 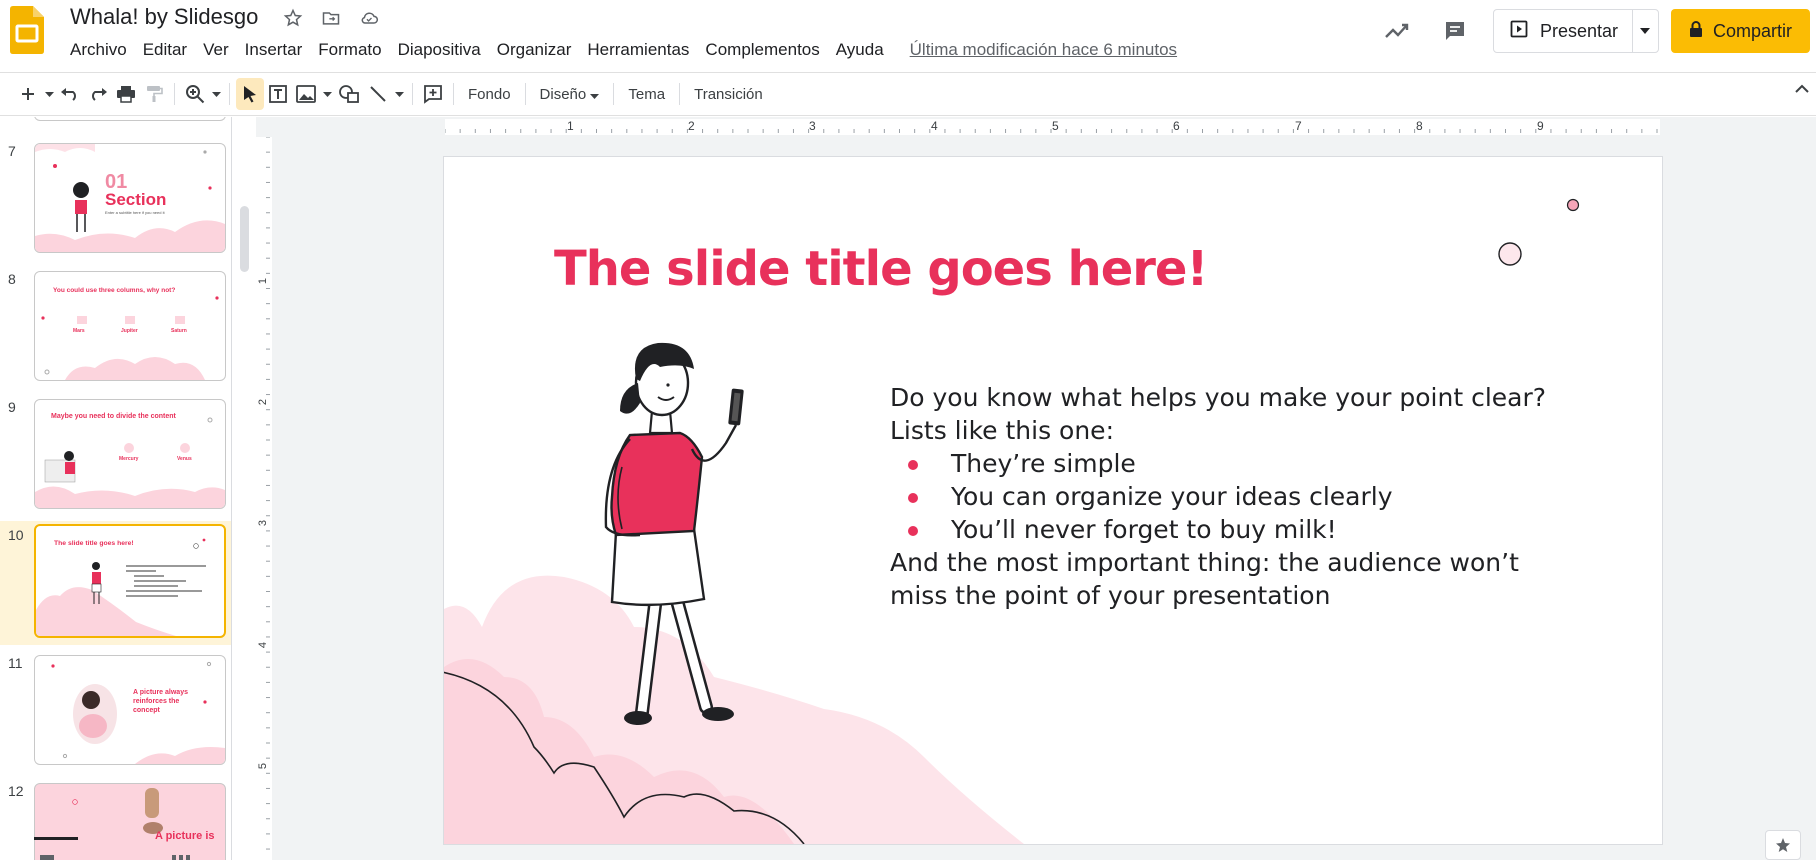 I want to click on slide-thumbnail-10: 10 The slide title goes here!, so click(x=115, y=583).